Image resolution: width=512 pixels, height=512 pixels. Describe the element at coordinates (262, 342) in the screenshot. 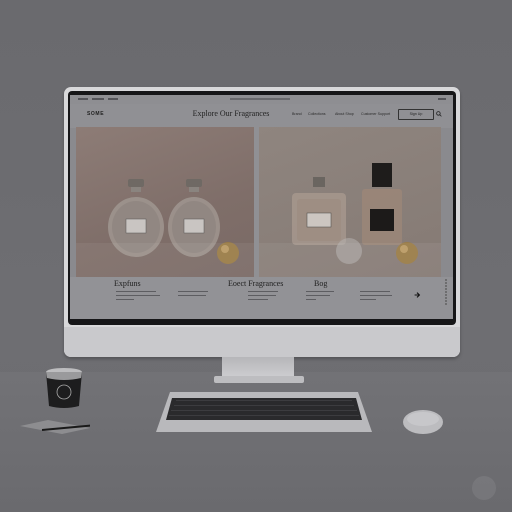

I see `monitor-chin` at that location.